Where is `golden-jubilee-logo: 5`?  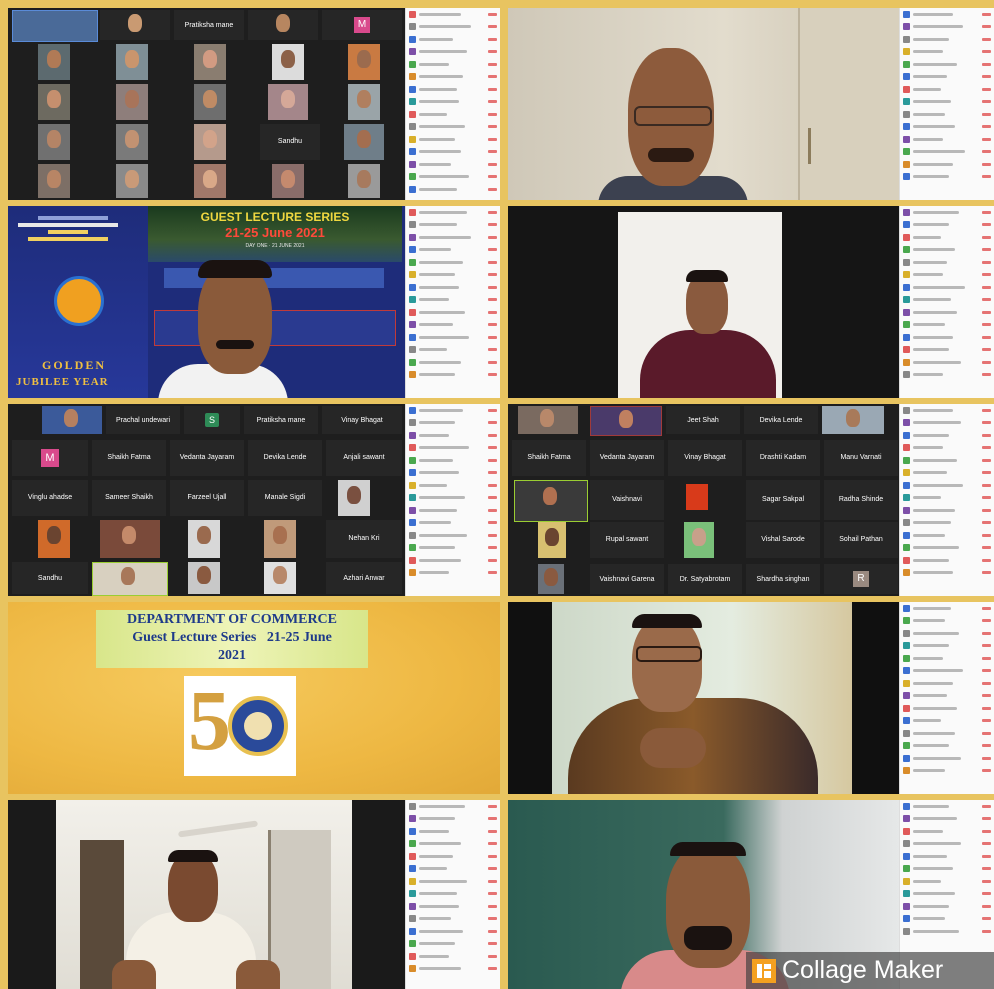
golden-jubilee-logo: 5 is located at coordinates (240, 724).